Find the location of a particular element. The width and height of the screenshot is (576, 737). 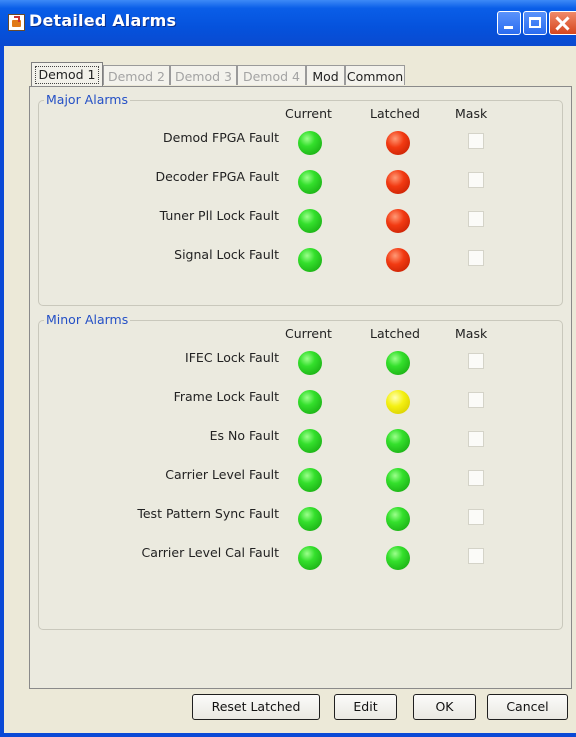

minor-latched-header: Latched is located at coordinates (395, 333).